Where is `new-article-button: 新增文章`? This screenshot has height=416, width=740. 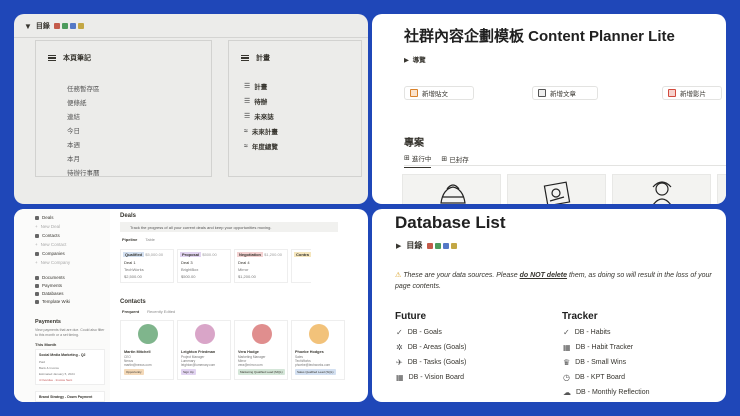
new-article-button: 新增文章 is located at coordinates (565, 93).